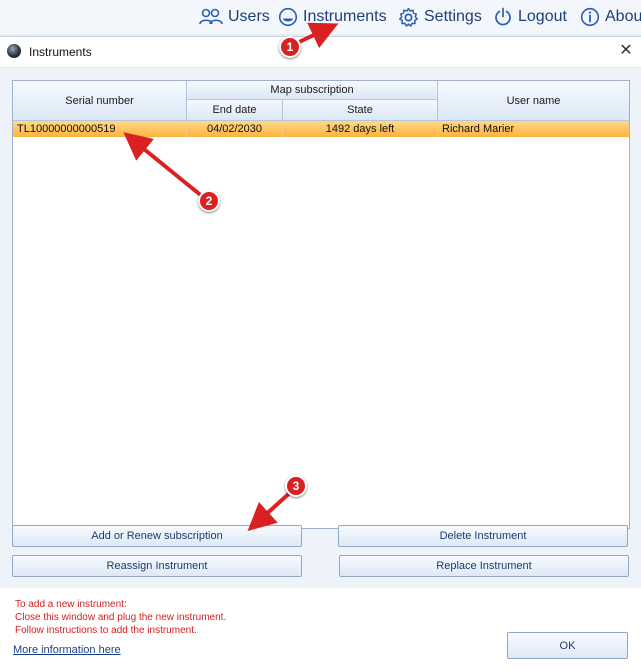  What do you see at coordinates (483, 536) in the screenshot?
I see `delete-instrument-button: Delete Instrument` at bounding box center [483, 536].